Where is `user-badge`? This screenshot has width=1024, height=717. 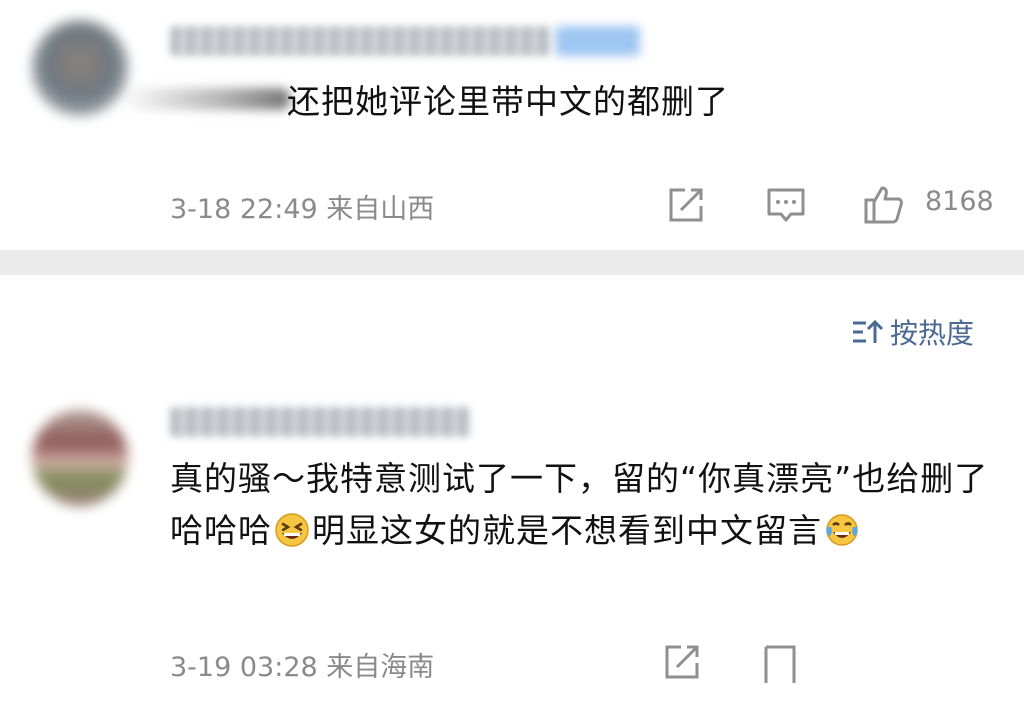
user-badge is located at coordinates (597, 41).